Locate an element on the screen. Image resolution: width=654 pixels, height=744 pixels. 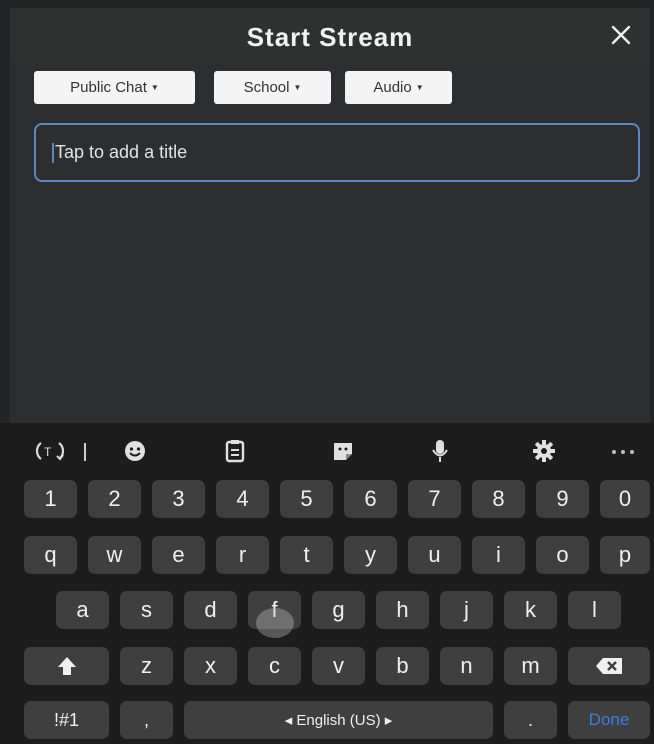
key-x: x is located at coordinates (210, 666).